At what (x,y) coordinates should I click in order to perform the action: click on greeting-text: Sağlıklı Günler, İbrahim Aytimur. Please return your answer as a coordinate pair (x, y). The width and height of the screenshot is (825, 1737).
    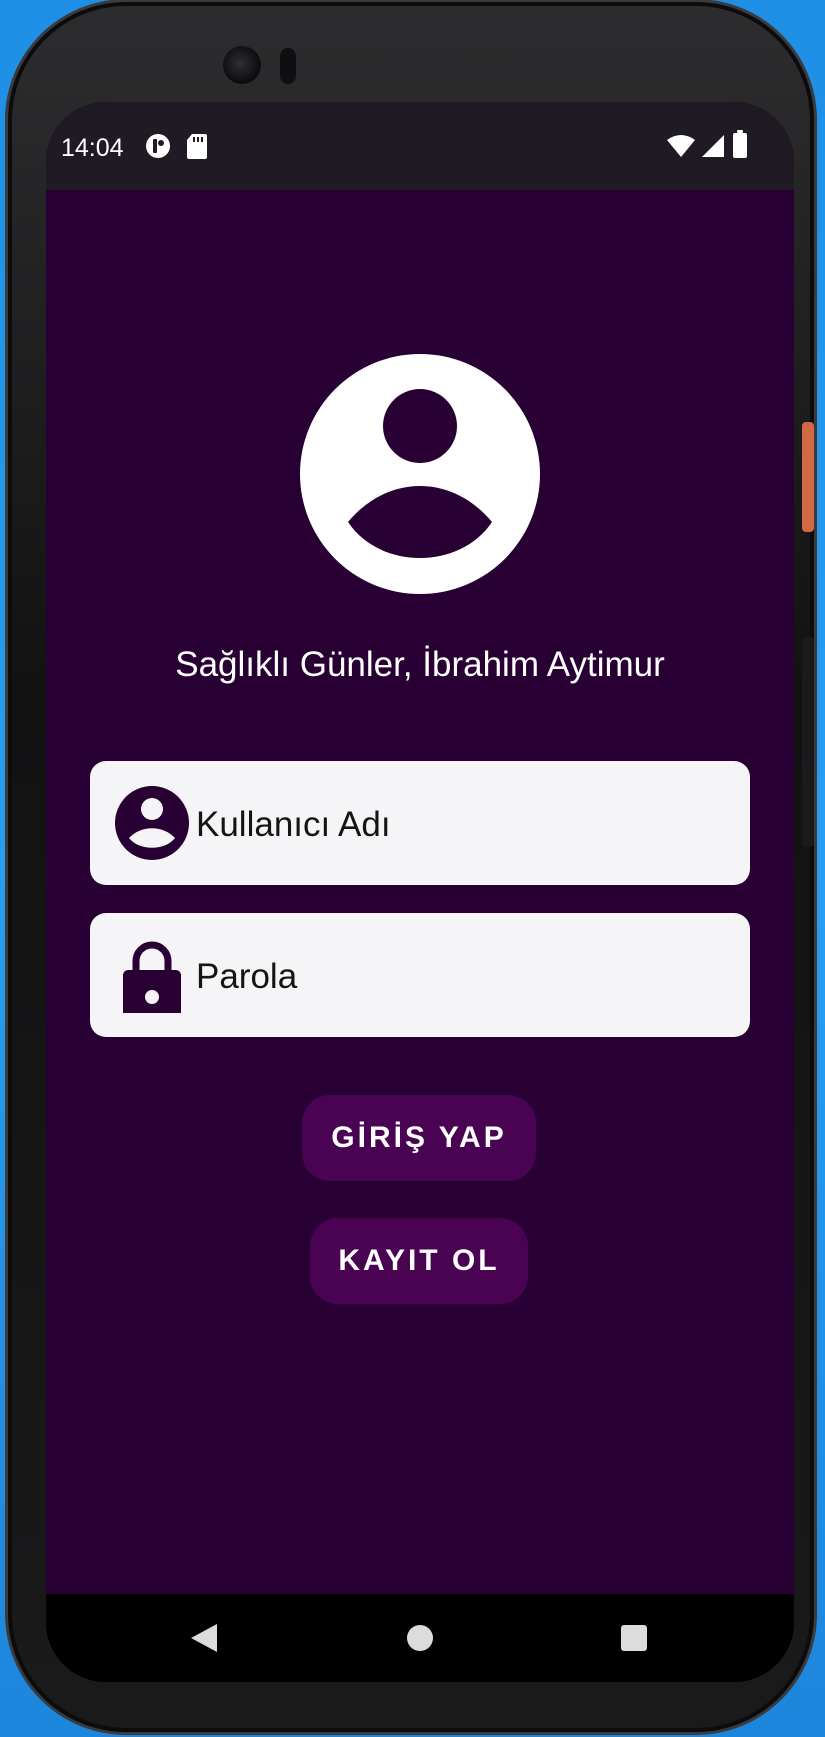
    Looking at the image, I should click on (420, 664).